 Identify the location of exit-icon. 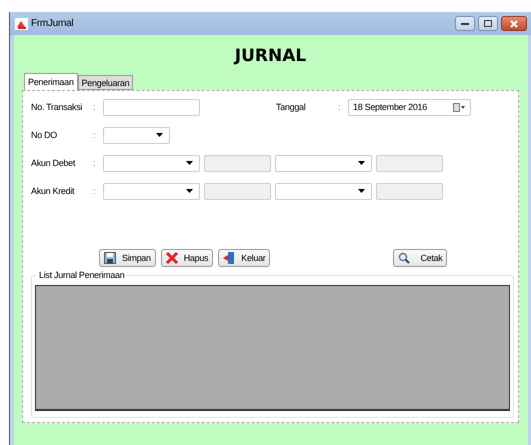
(229, 258).